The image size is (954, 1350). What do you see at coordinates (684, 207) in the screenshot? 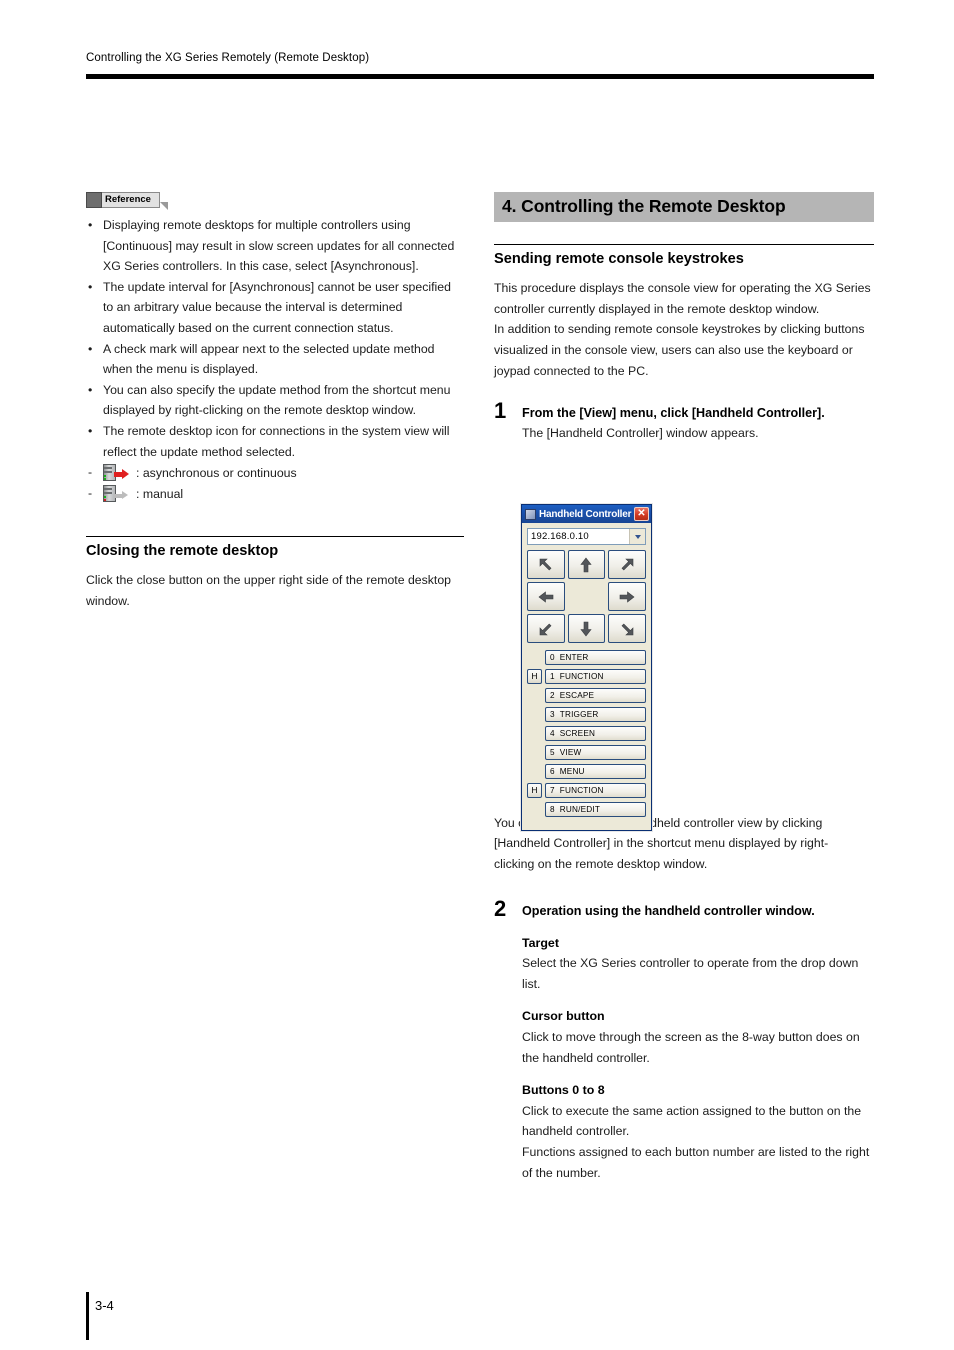
I see `chapter-heading: 4. Controlling the Remote Desktop` at bounding box center [684, 207].